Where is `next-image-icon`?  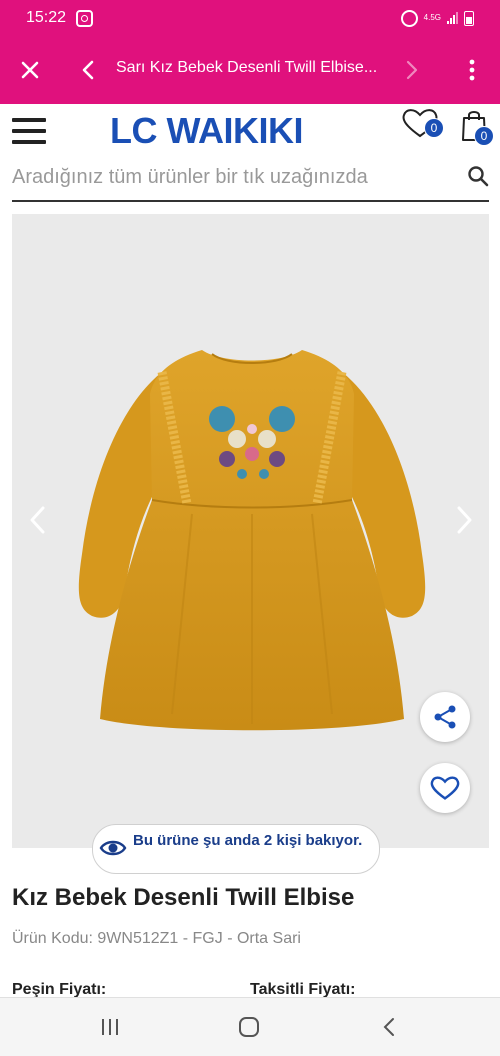 next-image-icon is located at coordinates (464, 520).